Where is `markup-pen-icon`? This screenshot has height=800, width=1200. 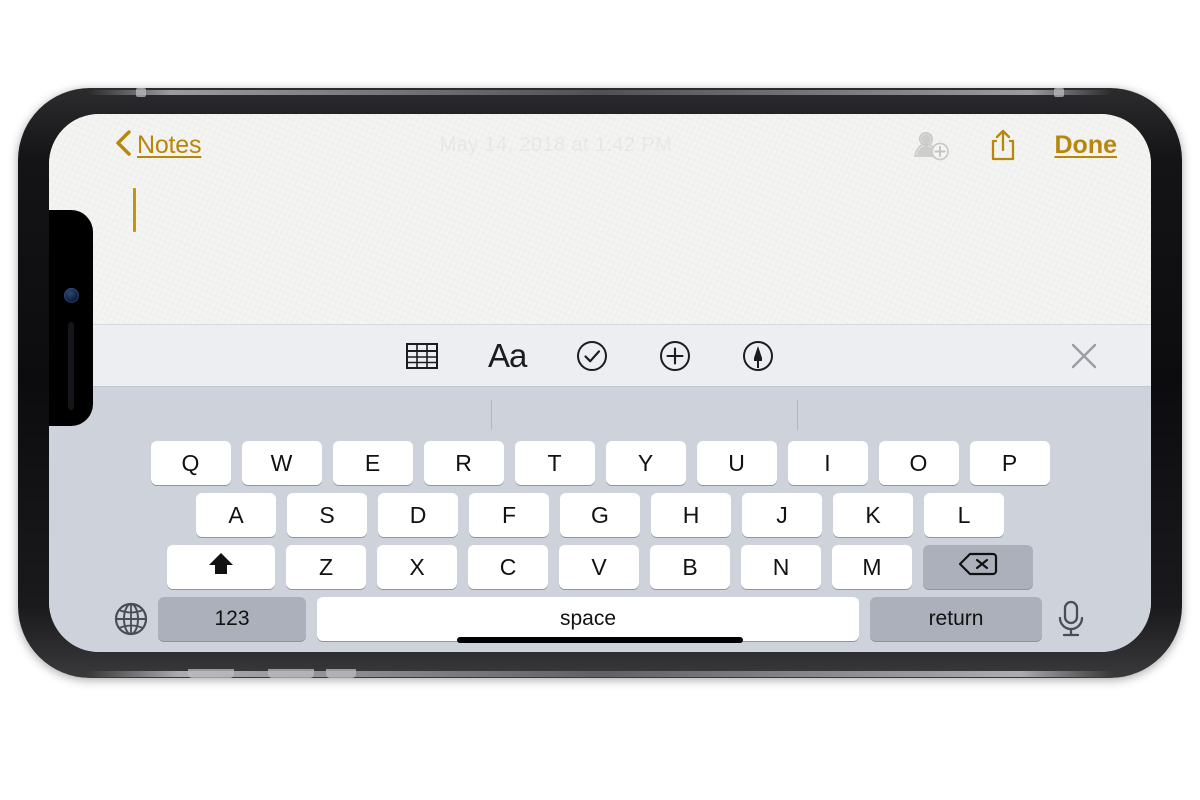 markup-pen-icon is located at coordinates (758, 356).